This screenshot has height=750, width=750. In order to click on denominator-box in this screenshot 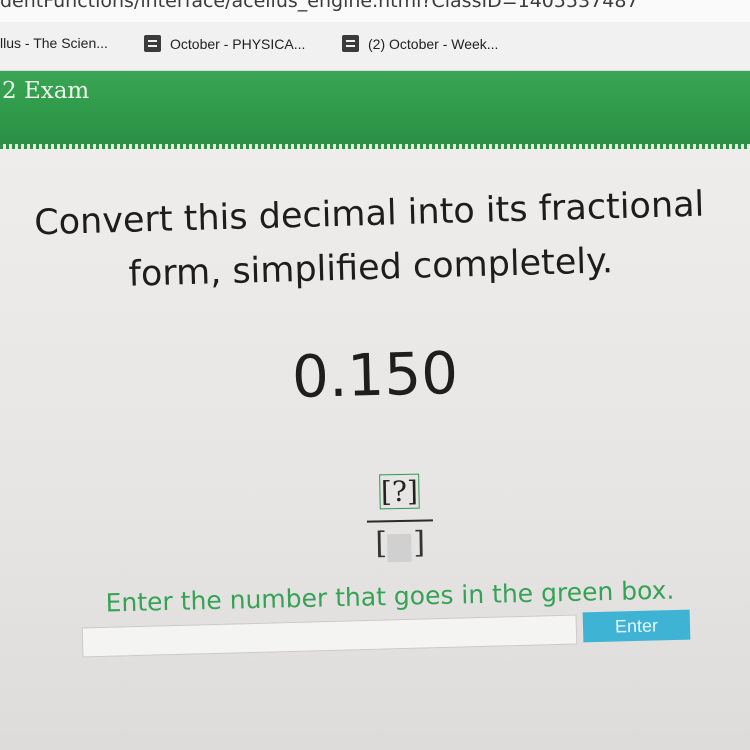, I will do `click(399, 548)`.